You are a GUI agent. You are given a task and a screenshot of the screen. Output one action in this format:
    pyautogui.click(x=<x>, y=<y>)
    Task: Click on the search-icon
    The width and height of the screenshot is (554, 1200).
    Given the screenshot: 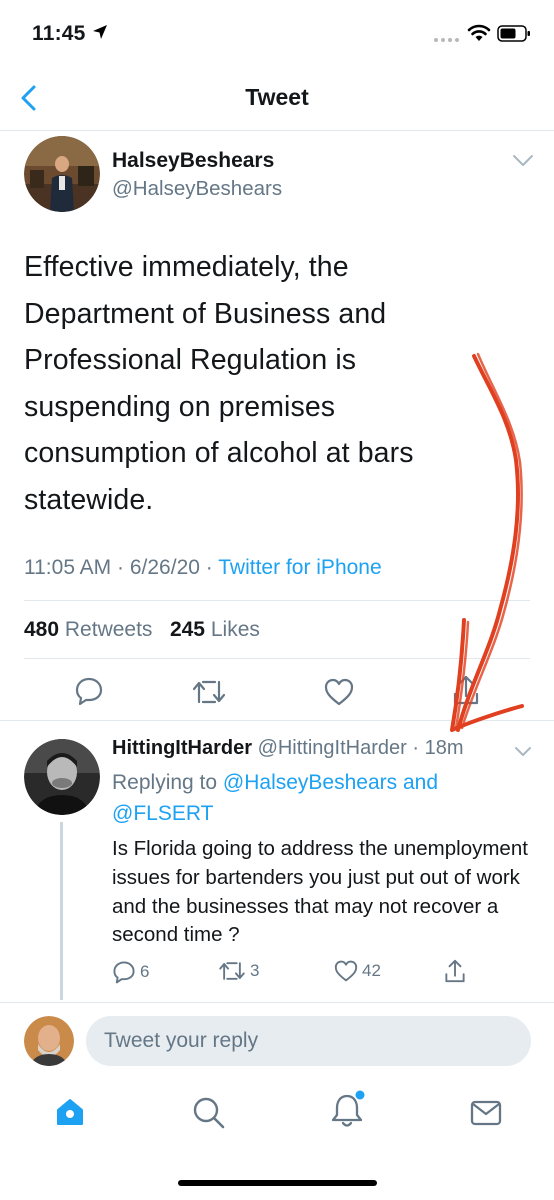 What is the action you would take?
    pyautogui.click(x=209, y=1113)
    